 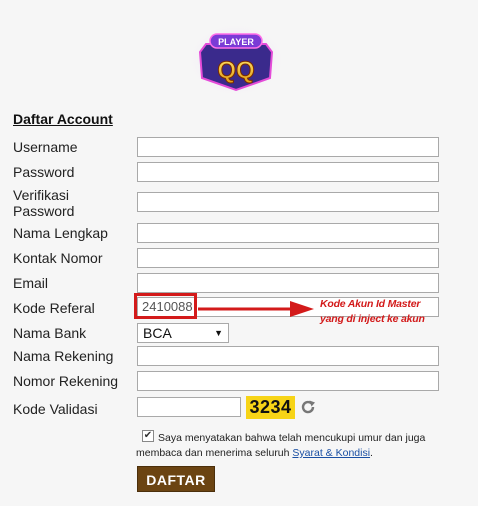 What do you see at coordinates (44, 172) in the screenshot?
I see `password-label: Password` at bounding box center [44, 172].